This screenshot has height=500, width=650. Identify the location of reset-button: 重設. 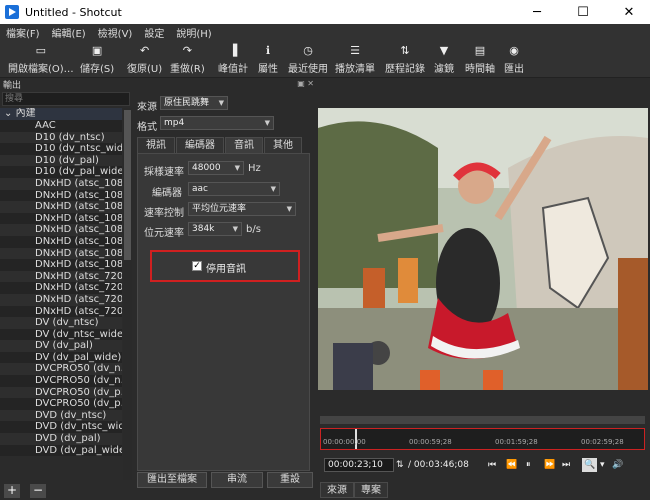
(290, 480).